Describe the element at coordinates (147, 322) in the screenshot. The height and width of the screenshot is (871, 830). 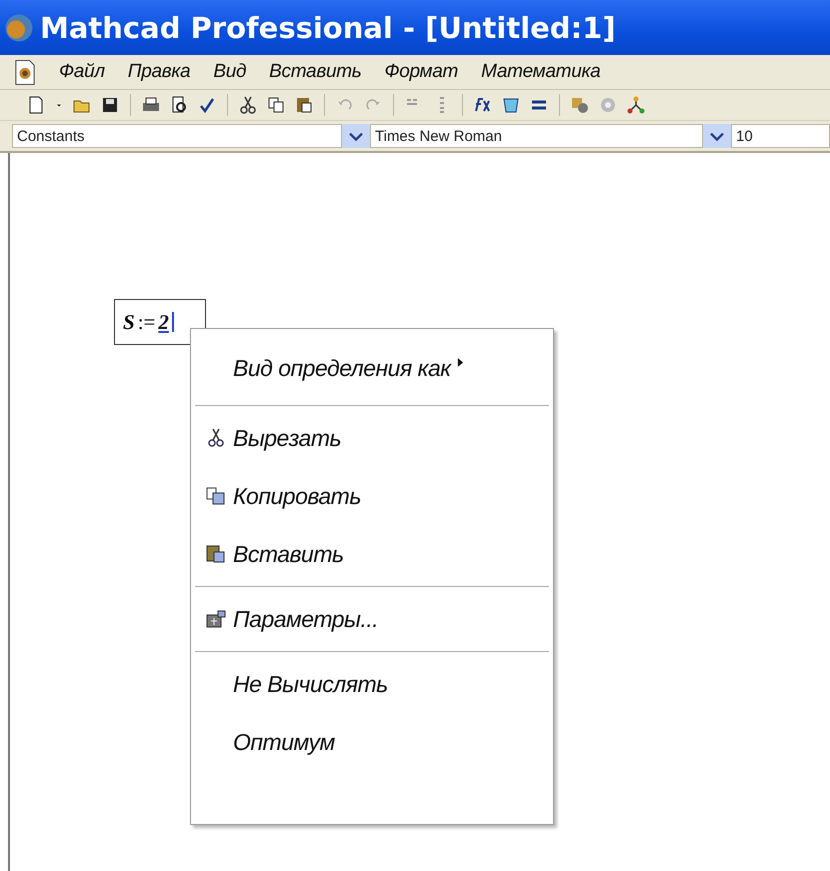
I see `math-operator: :=` at that location.